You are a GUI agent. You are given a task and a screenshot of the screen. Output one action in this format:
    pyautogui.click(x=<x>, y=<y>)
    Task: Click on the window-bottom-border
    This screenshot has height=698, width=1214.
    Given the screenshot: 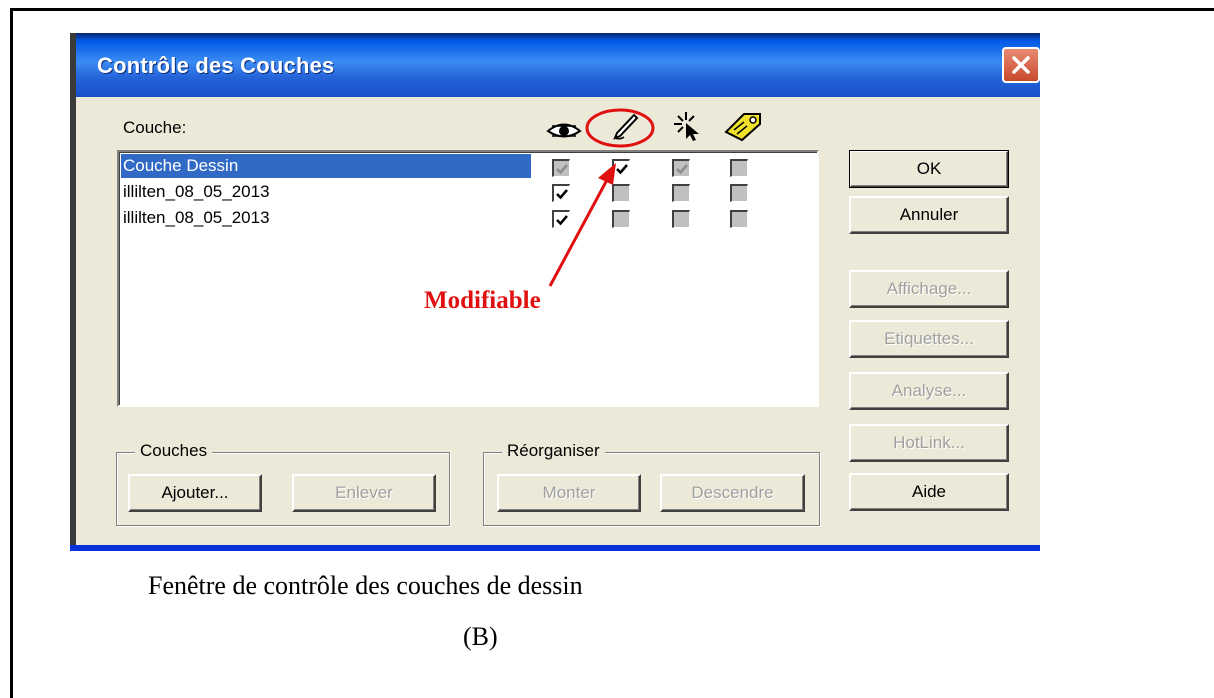 What is the action you would take?
    pyautogui.click(x=555, y=548)
    